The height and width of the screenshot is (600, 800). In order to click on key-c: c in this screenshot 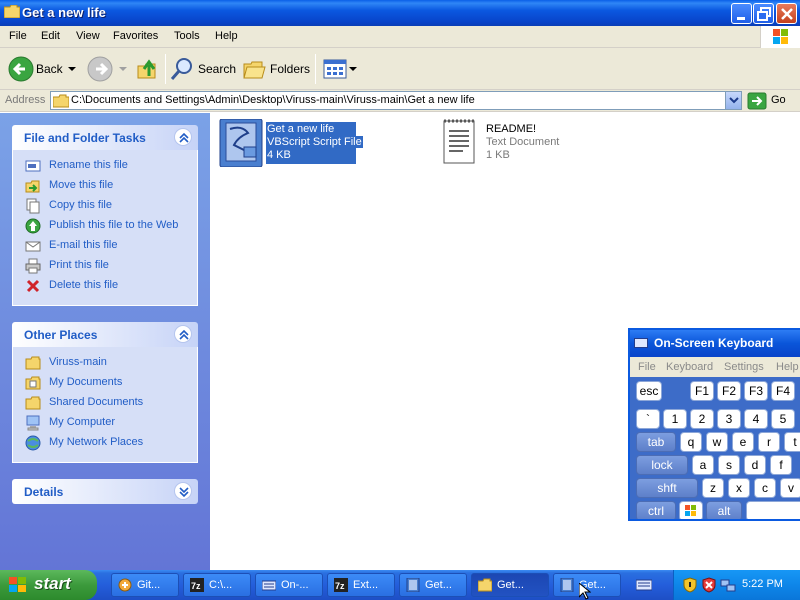, I will do `click(765, 488)`.